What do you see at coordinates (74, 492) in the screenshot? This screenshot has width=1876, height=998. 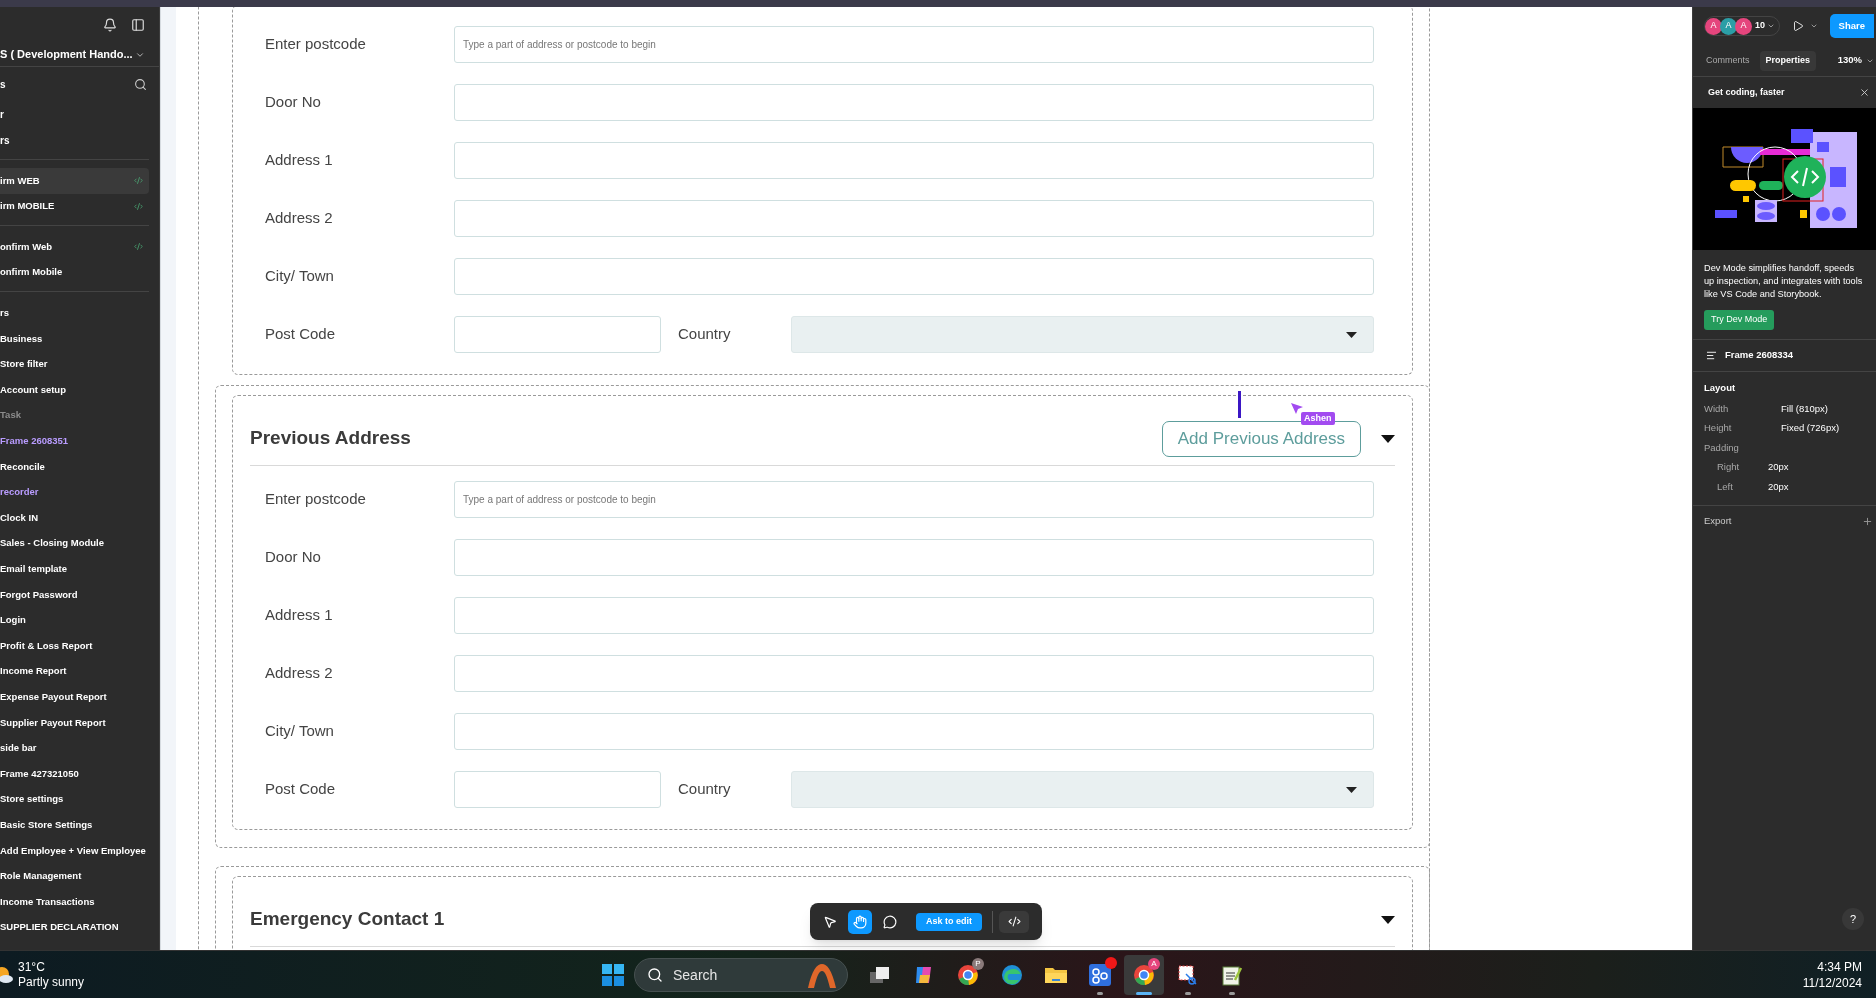 I see `layer-item: recorder` at bounding box center [74, 492].